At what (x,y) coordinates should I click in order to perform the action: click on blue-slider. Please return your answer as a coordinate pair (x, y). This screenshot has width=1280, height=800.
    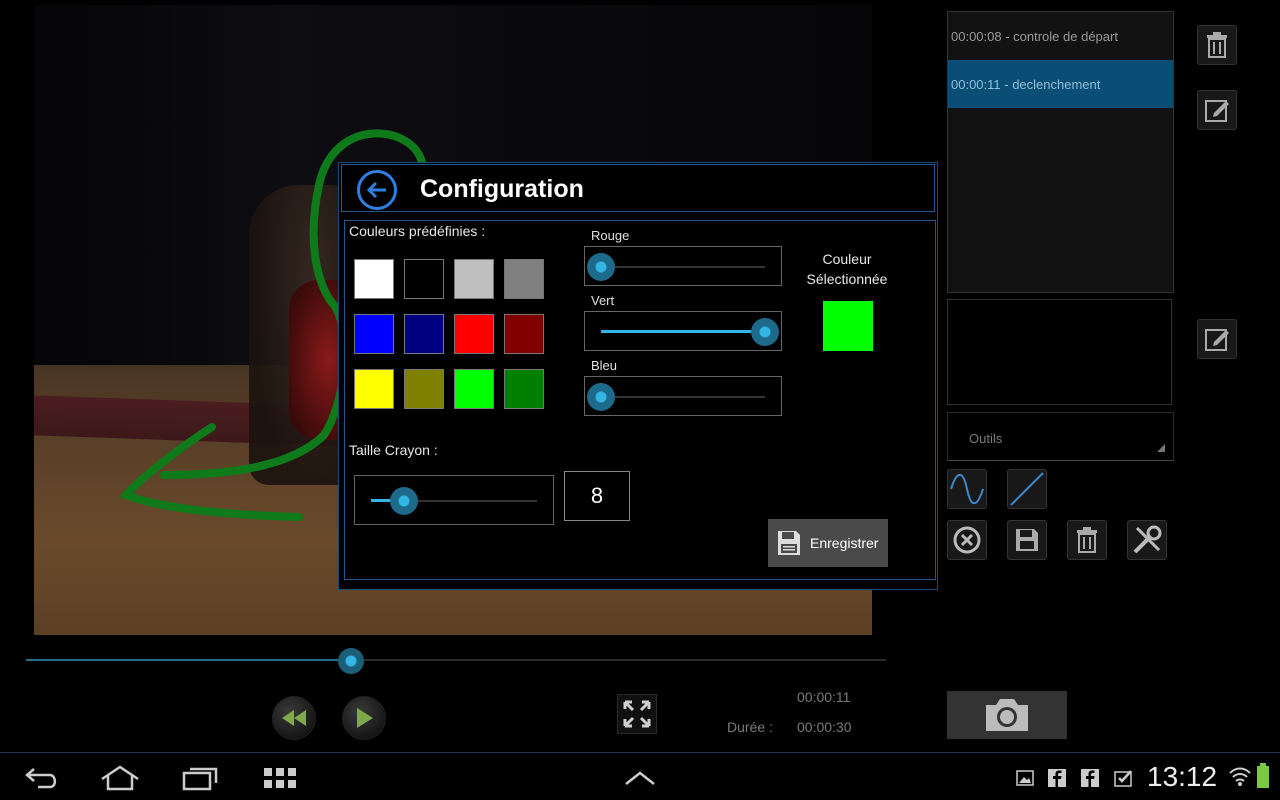
    Looking at the image, I should click on (683, 396).